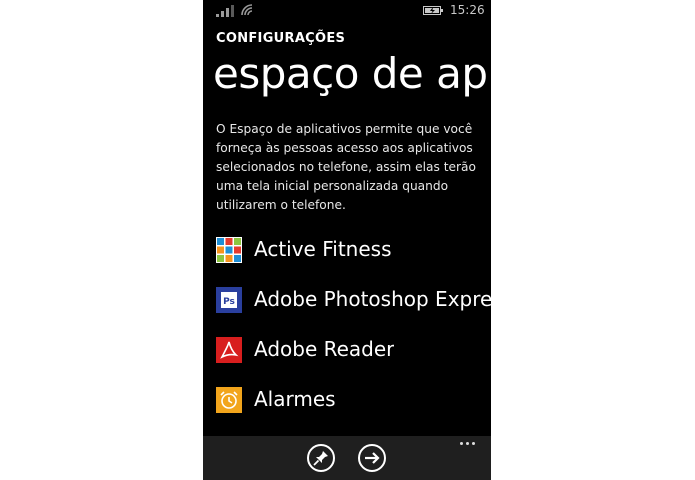 The height and width of the screenshot is (480, 695). What do you see at coordinates (433, 10) in the screenshot?
I see `battery-charging-icon` at bounding box center [433, 10].